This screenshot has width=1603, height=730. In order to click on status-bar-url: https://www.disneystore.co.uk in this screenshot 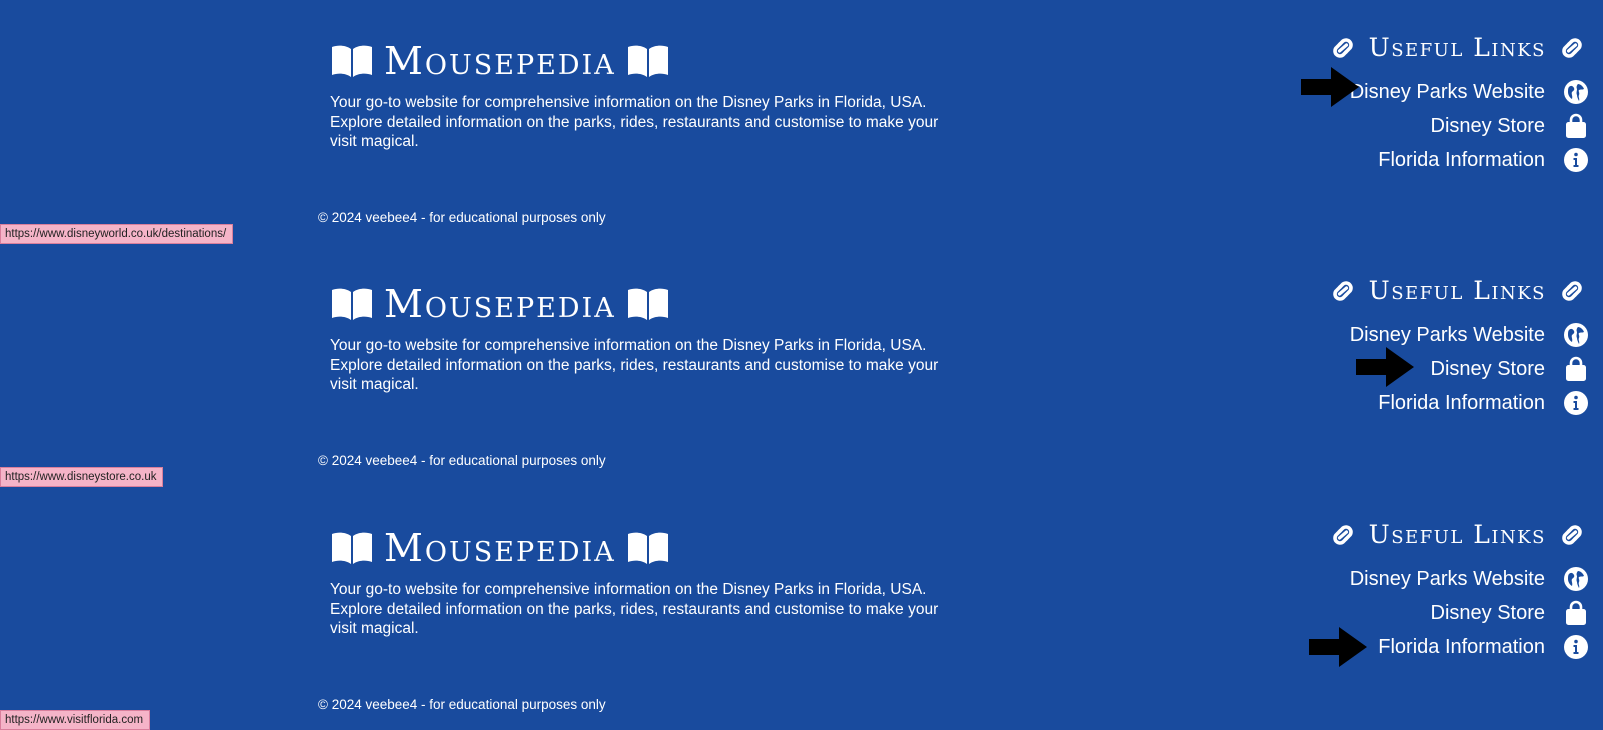, I will do `click(82, 477)`.